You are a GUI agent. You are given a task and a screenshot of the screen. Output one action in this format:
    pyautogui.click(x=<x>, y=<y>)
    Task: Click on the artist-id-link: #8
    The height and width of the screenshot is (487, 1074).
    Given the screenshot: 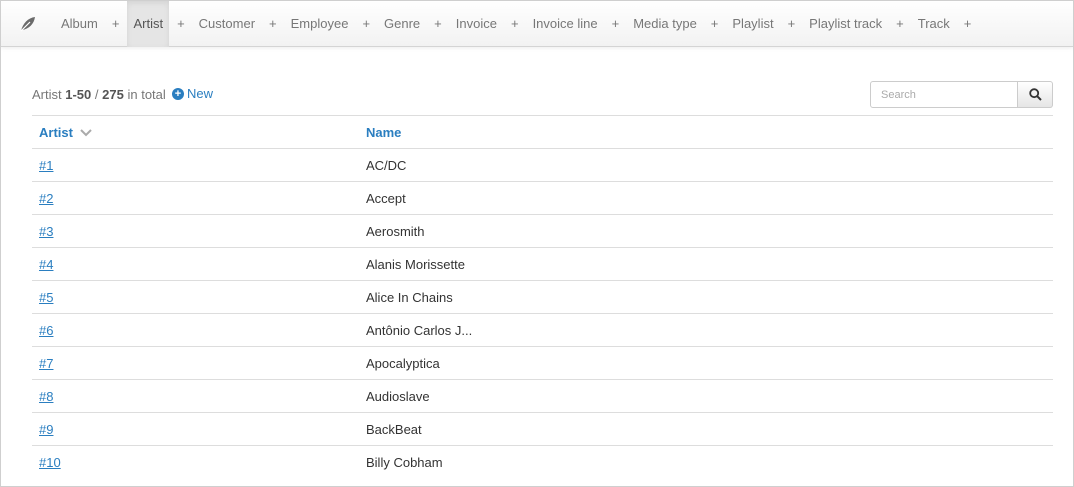 What is the action you would take?
    pyautogui.click(x=46, y=396)
    